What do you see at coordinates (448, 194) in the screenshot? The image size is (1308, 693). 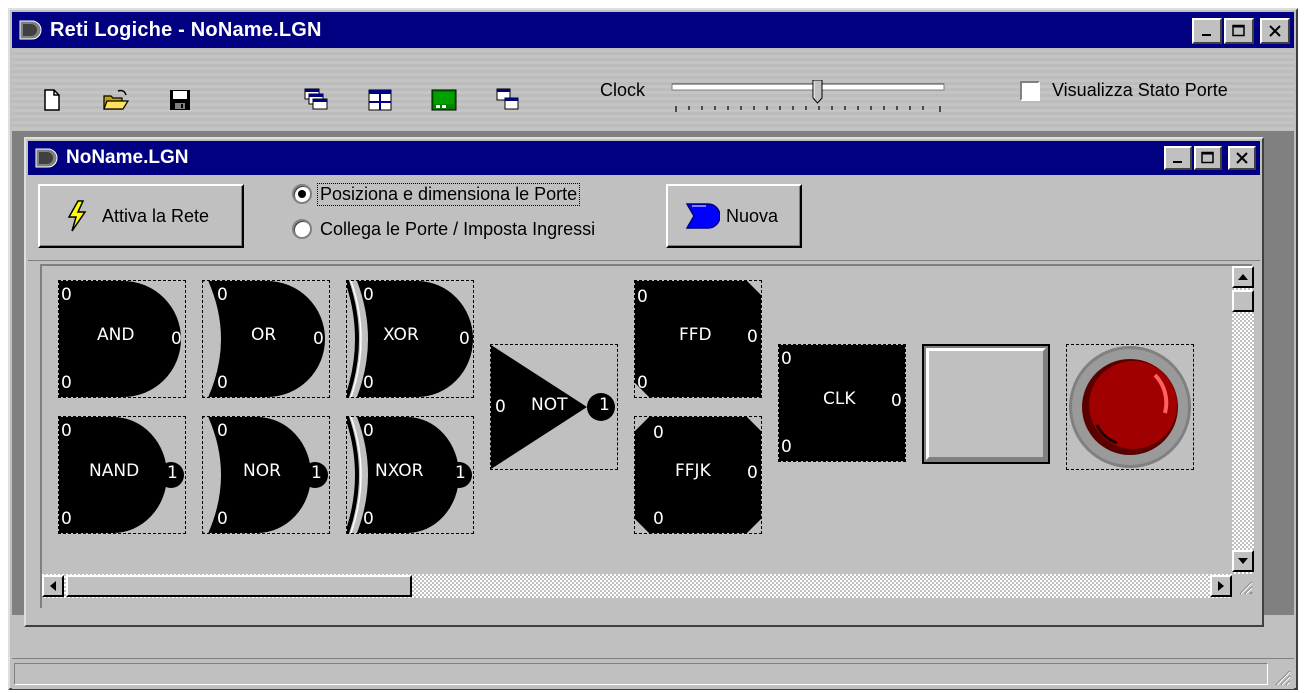 I see `mode-position-label: Posiziona e dimensiona le Porte` at bounding box center [448, 194].